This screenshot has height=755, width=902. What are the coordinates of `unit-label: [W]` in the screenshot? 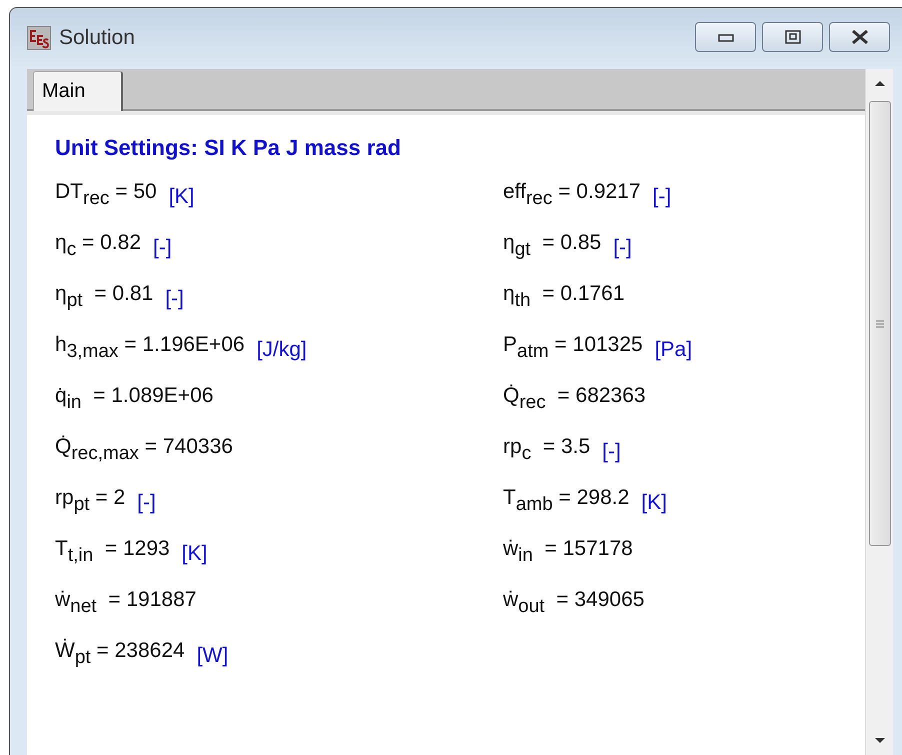 It's located at (212, 656).